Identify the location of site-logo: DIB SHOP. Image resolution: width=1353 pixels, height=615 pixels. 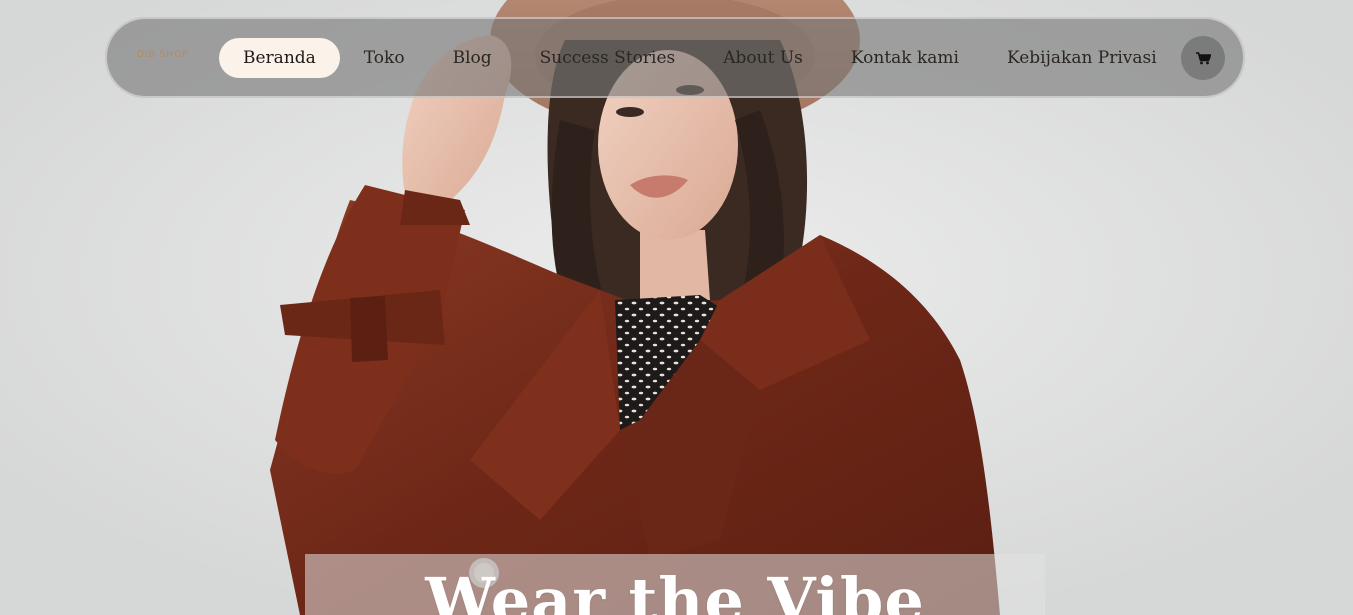
(163, 55).